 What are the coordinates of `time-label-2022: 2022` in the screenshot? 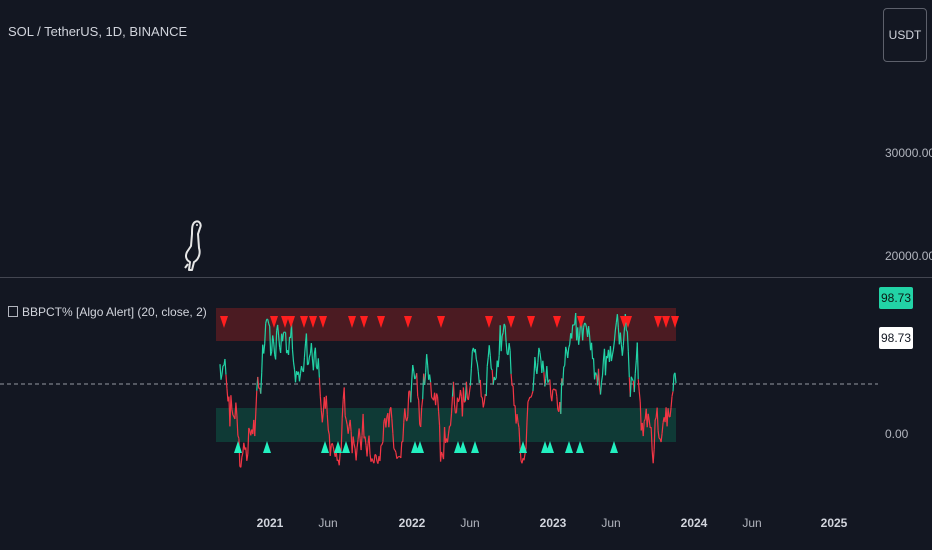 It's located at (412, 523).